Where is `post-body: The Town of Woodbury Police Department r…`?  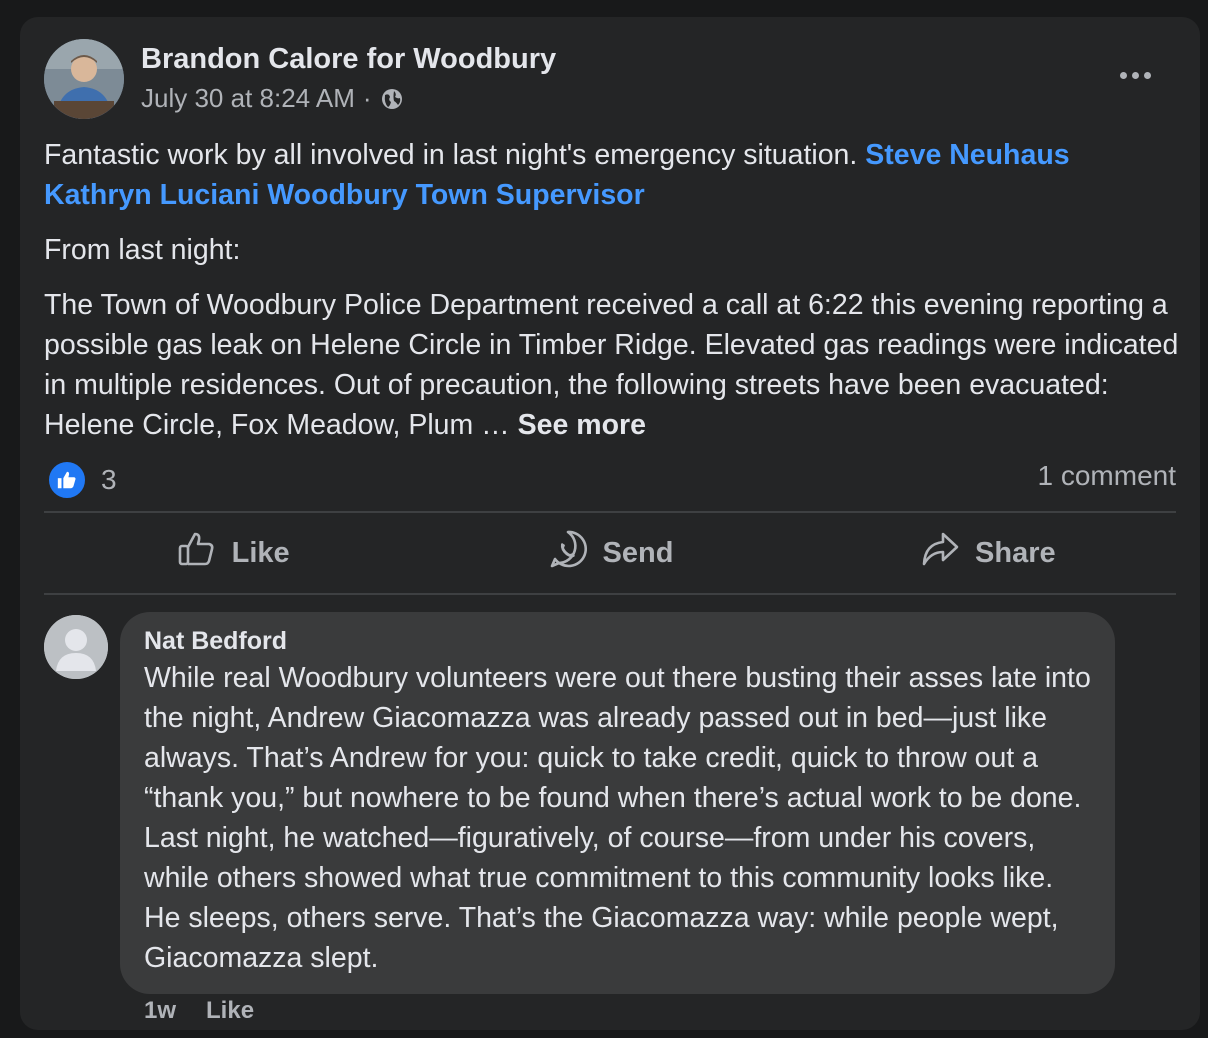 post-body: The Town of Woodbury Police Department r… is located at coordinates (611, 365).